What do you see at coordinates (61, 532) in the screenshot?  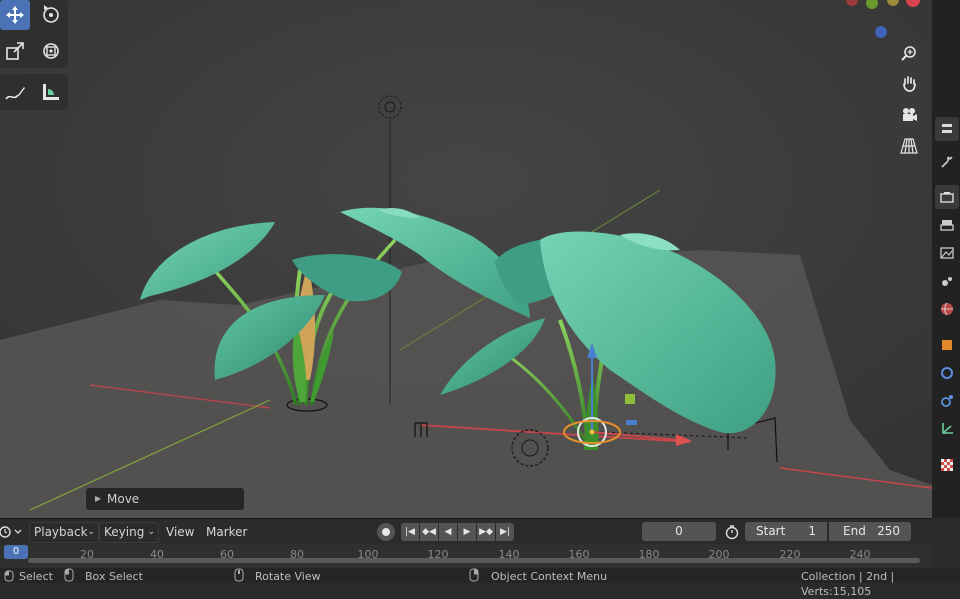 I see `playback-menu-label: Playback` at bounding box center [61, 532].